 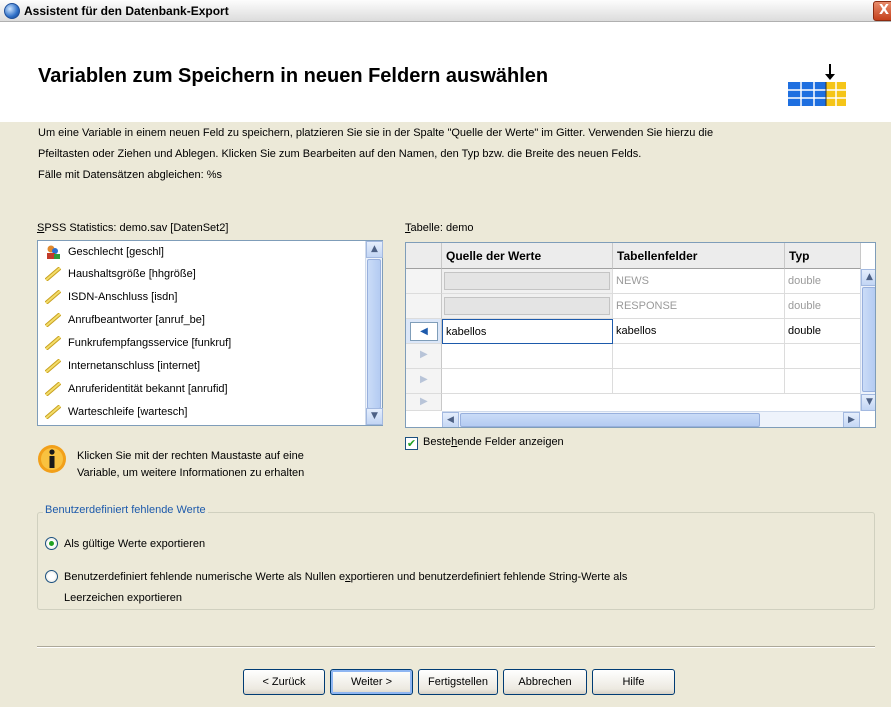 What do you see at coordinates (114, 412) in the screenshot?
I see `list-item: Warteschleife [wartesch]` at bounding box center [114, 412].